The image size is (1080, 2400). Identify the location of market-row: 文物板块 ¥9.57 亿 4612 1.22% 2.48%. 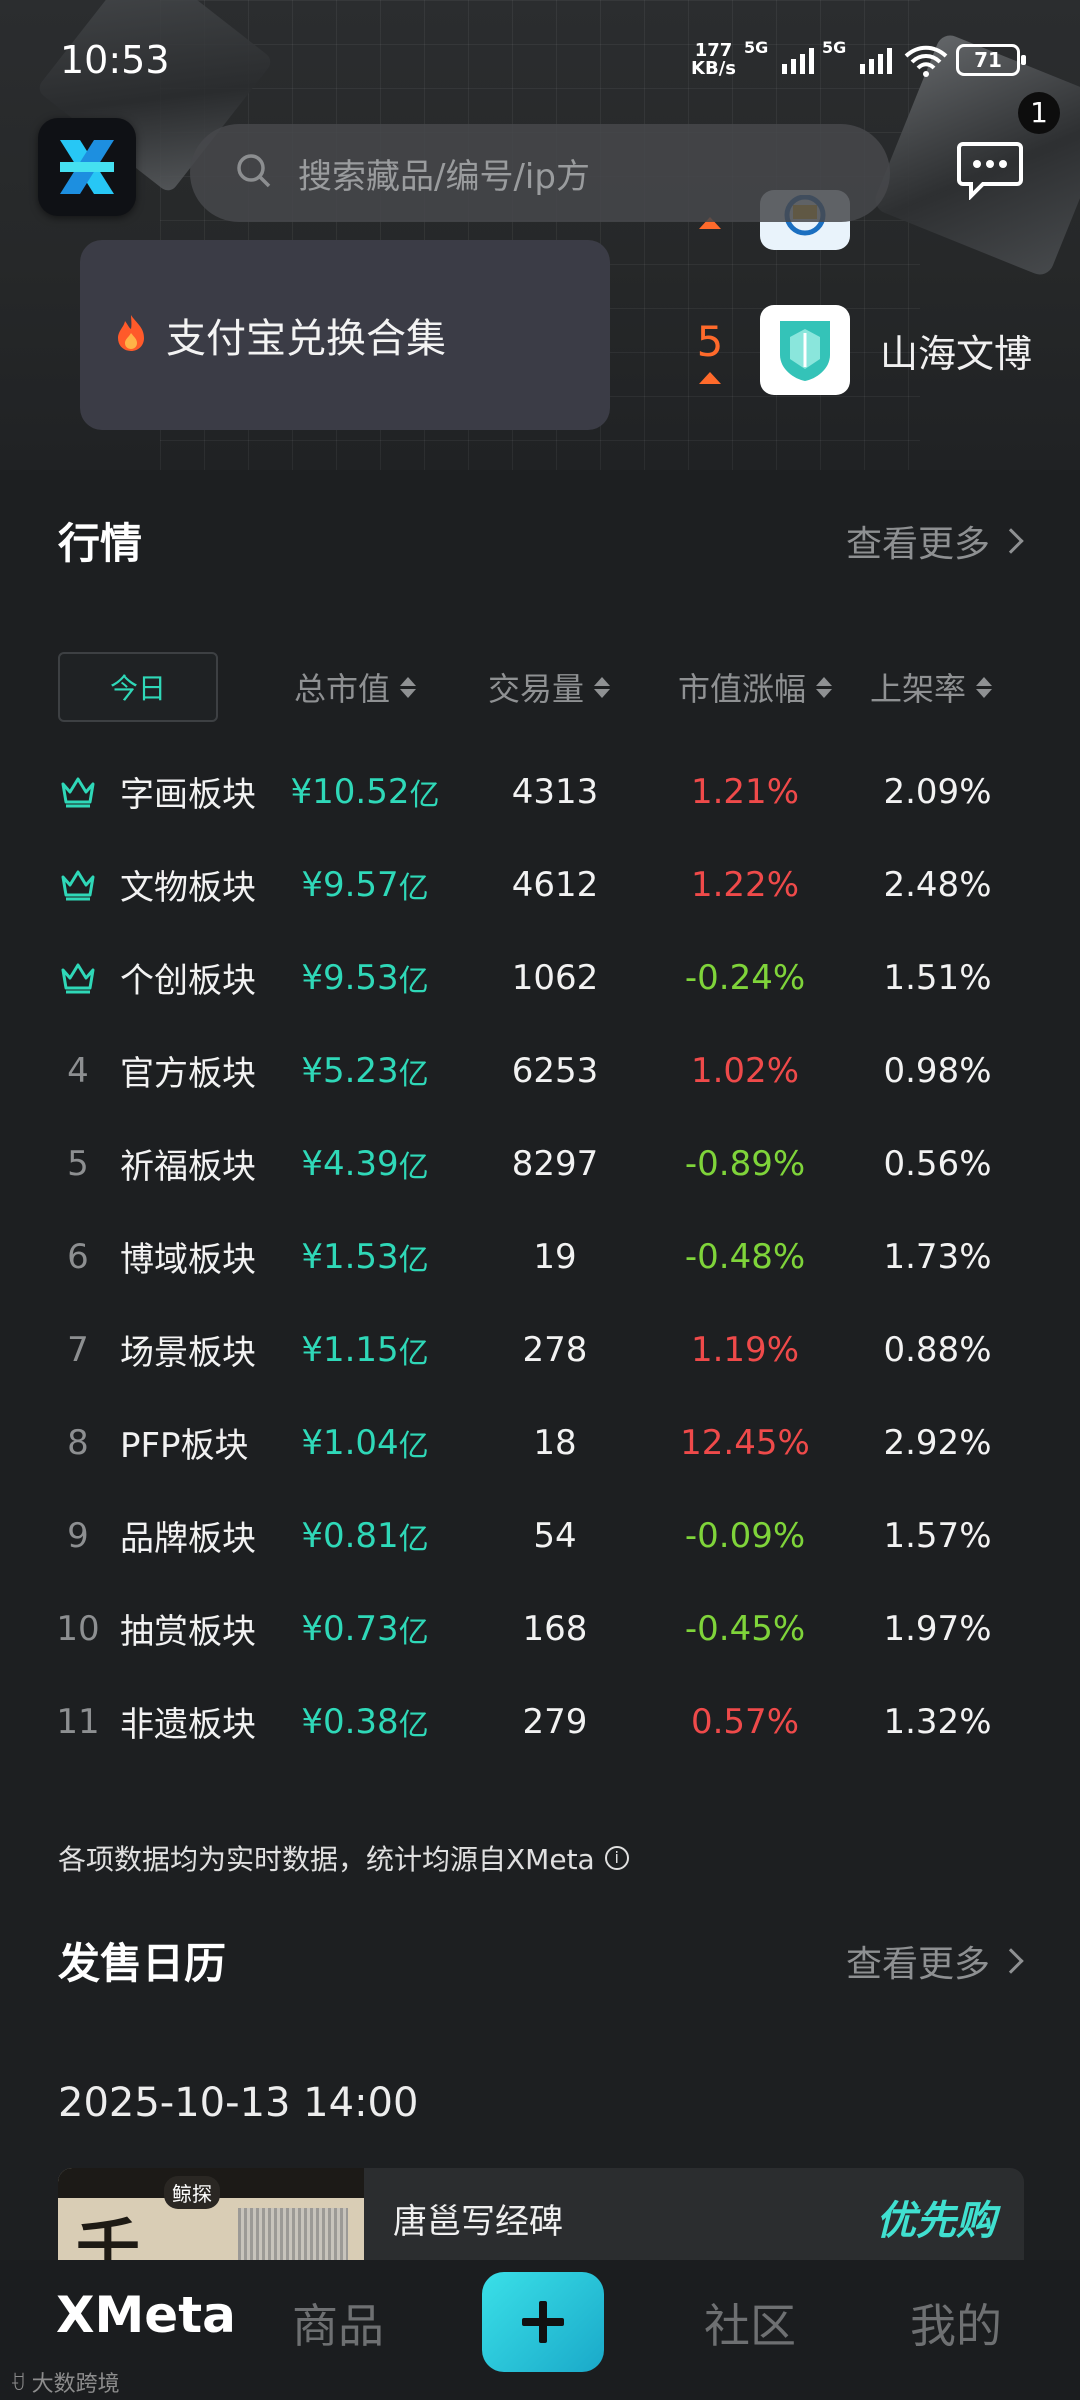
(540, 884).